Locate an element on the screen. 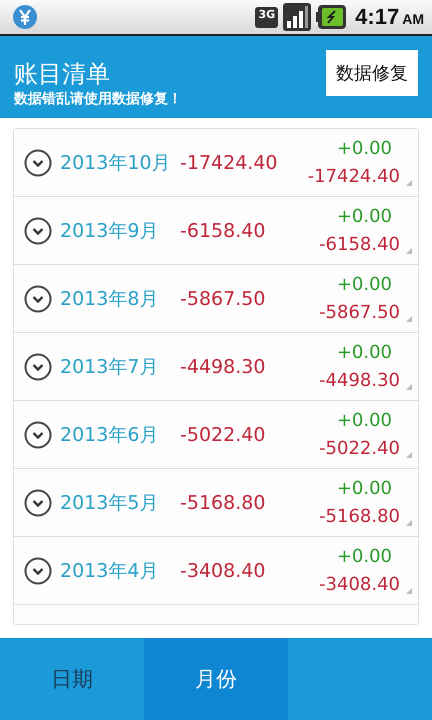 Image resolution: width=432 pixels, height=720 pixels. month-label: 2013年7月 is located at coordinates (110, 367).